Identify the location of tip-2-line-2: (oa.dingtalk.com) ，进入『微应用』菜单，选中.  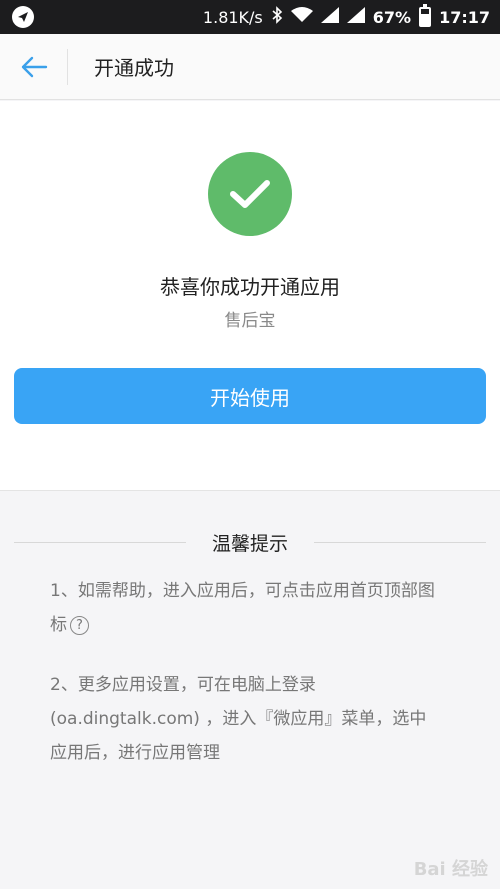
(238, 719).